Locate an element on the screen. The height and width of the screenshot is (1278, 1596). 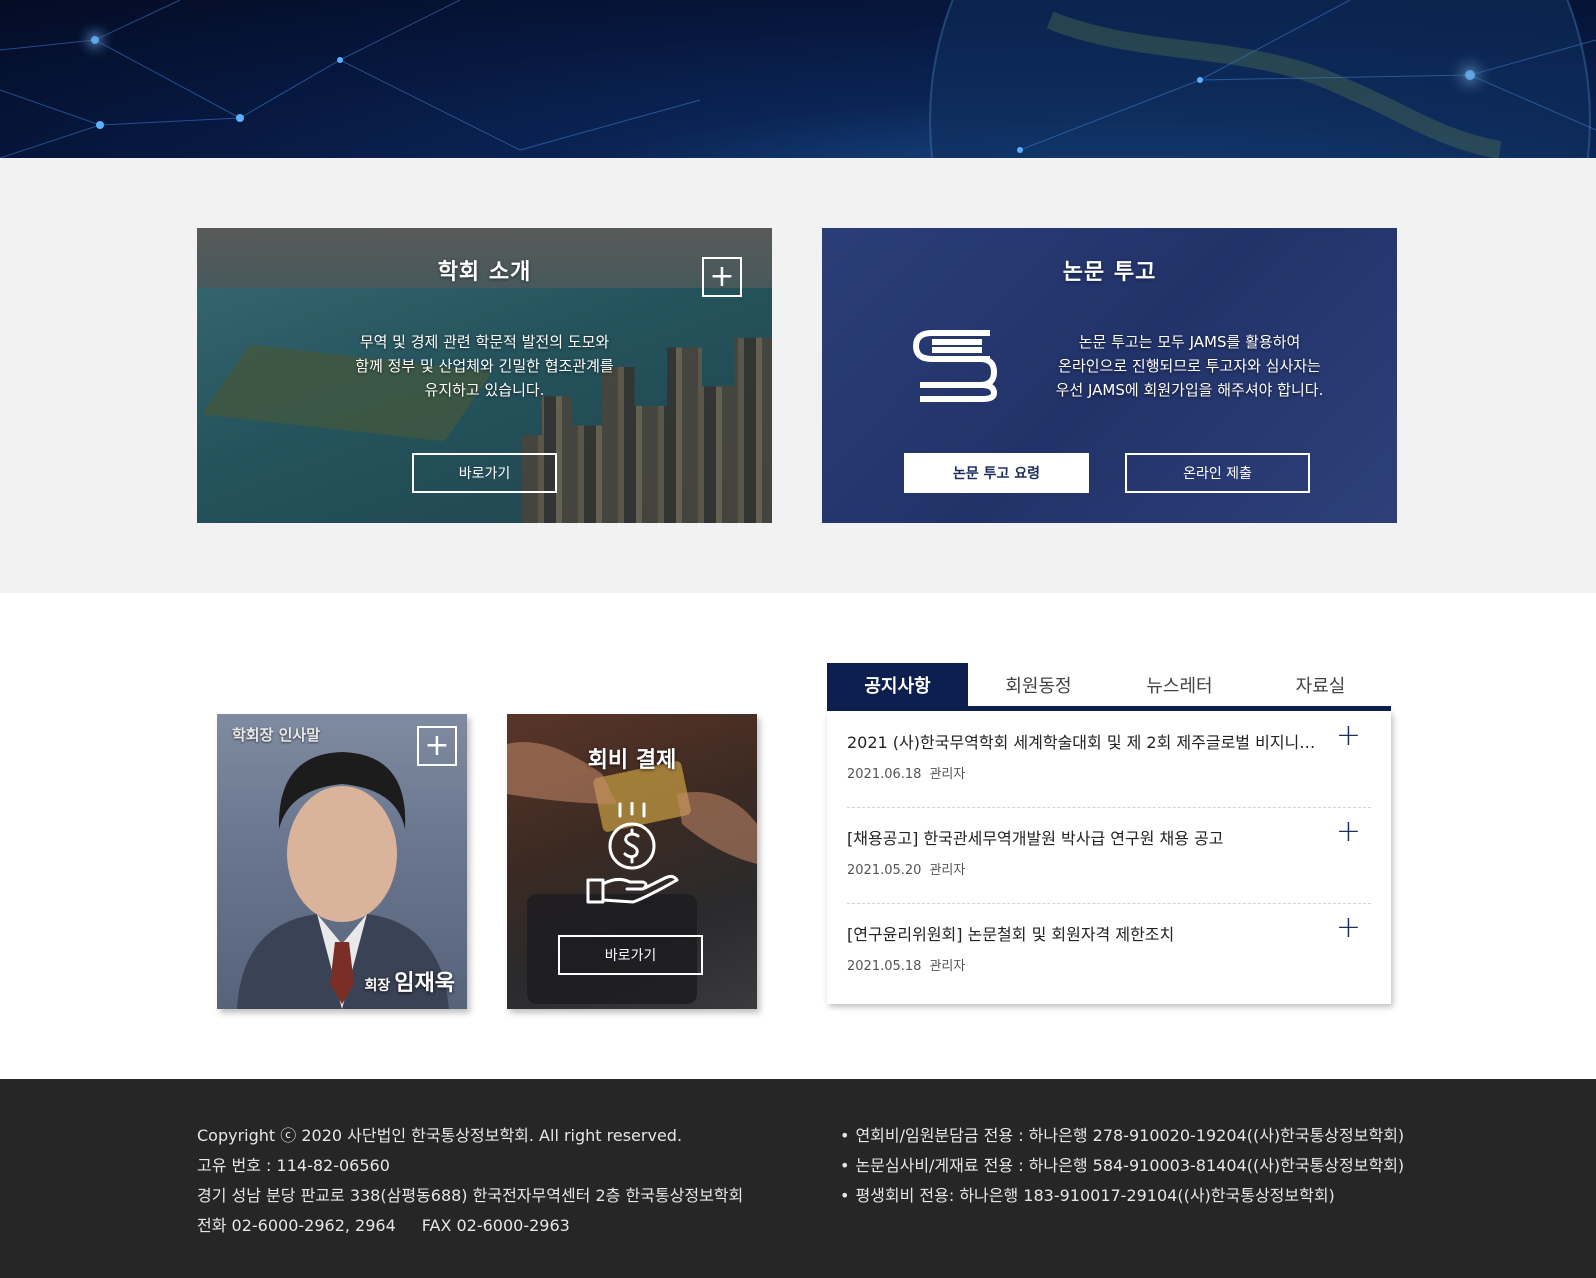
president-name: 임재욱 is located at coordinates (424, 983).